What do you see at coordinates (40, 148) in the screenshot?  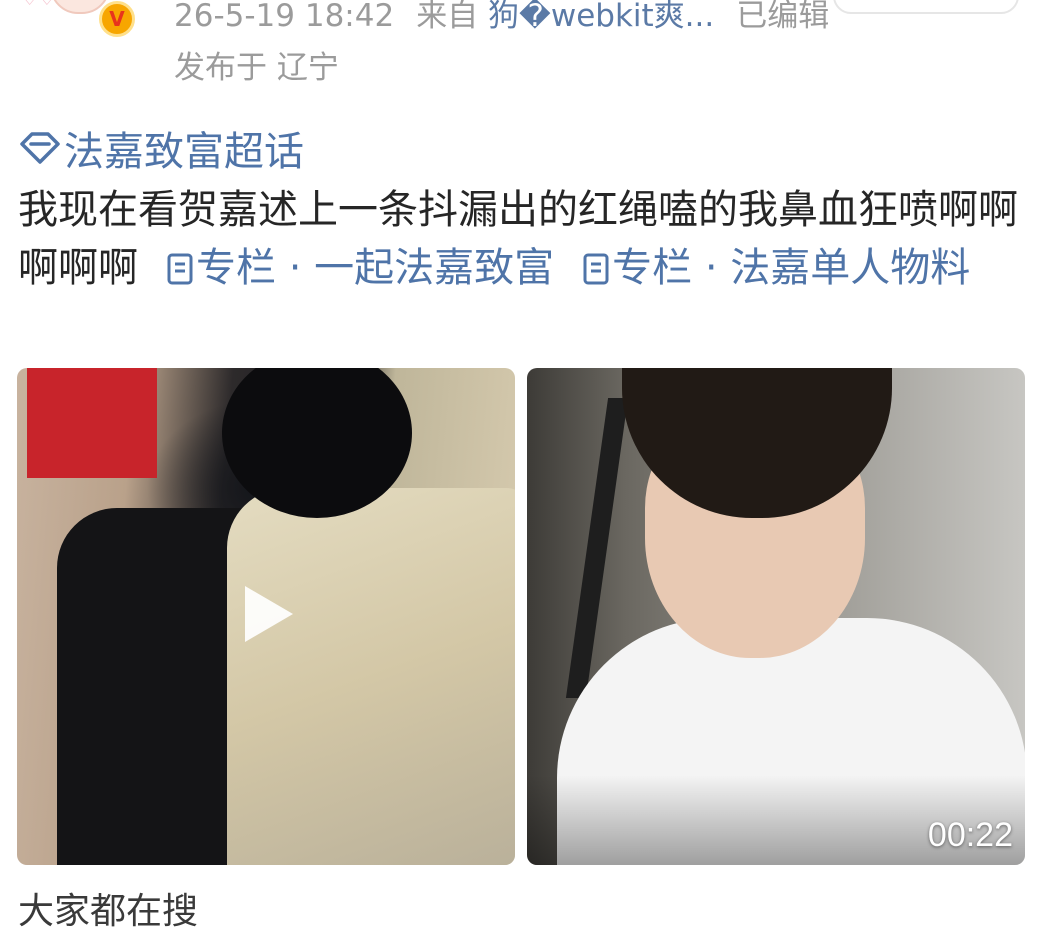 I see `diamond-icon` at bounding box center [40, 148].